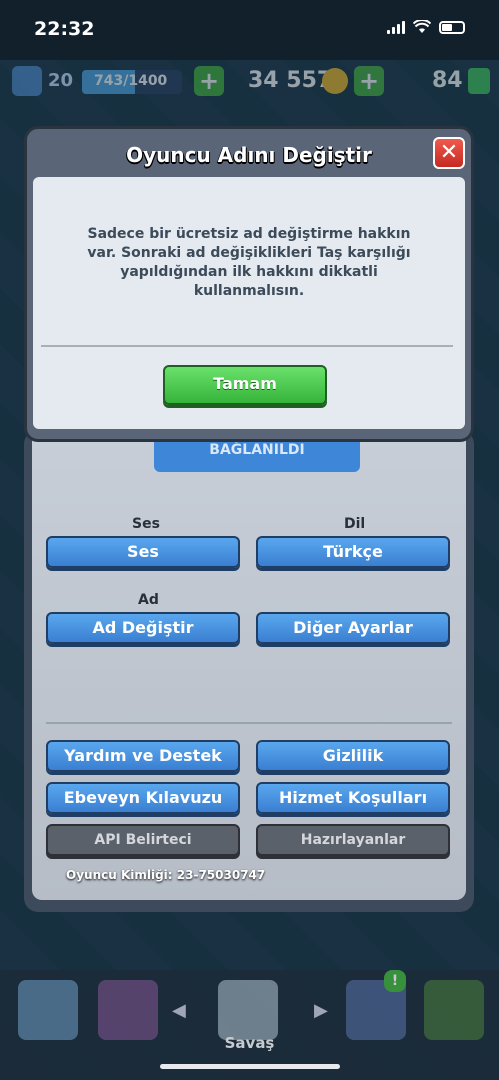 This screenshot has width=499, height=1080. I want to click on level-badge-icon, so click(27, 81).